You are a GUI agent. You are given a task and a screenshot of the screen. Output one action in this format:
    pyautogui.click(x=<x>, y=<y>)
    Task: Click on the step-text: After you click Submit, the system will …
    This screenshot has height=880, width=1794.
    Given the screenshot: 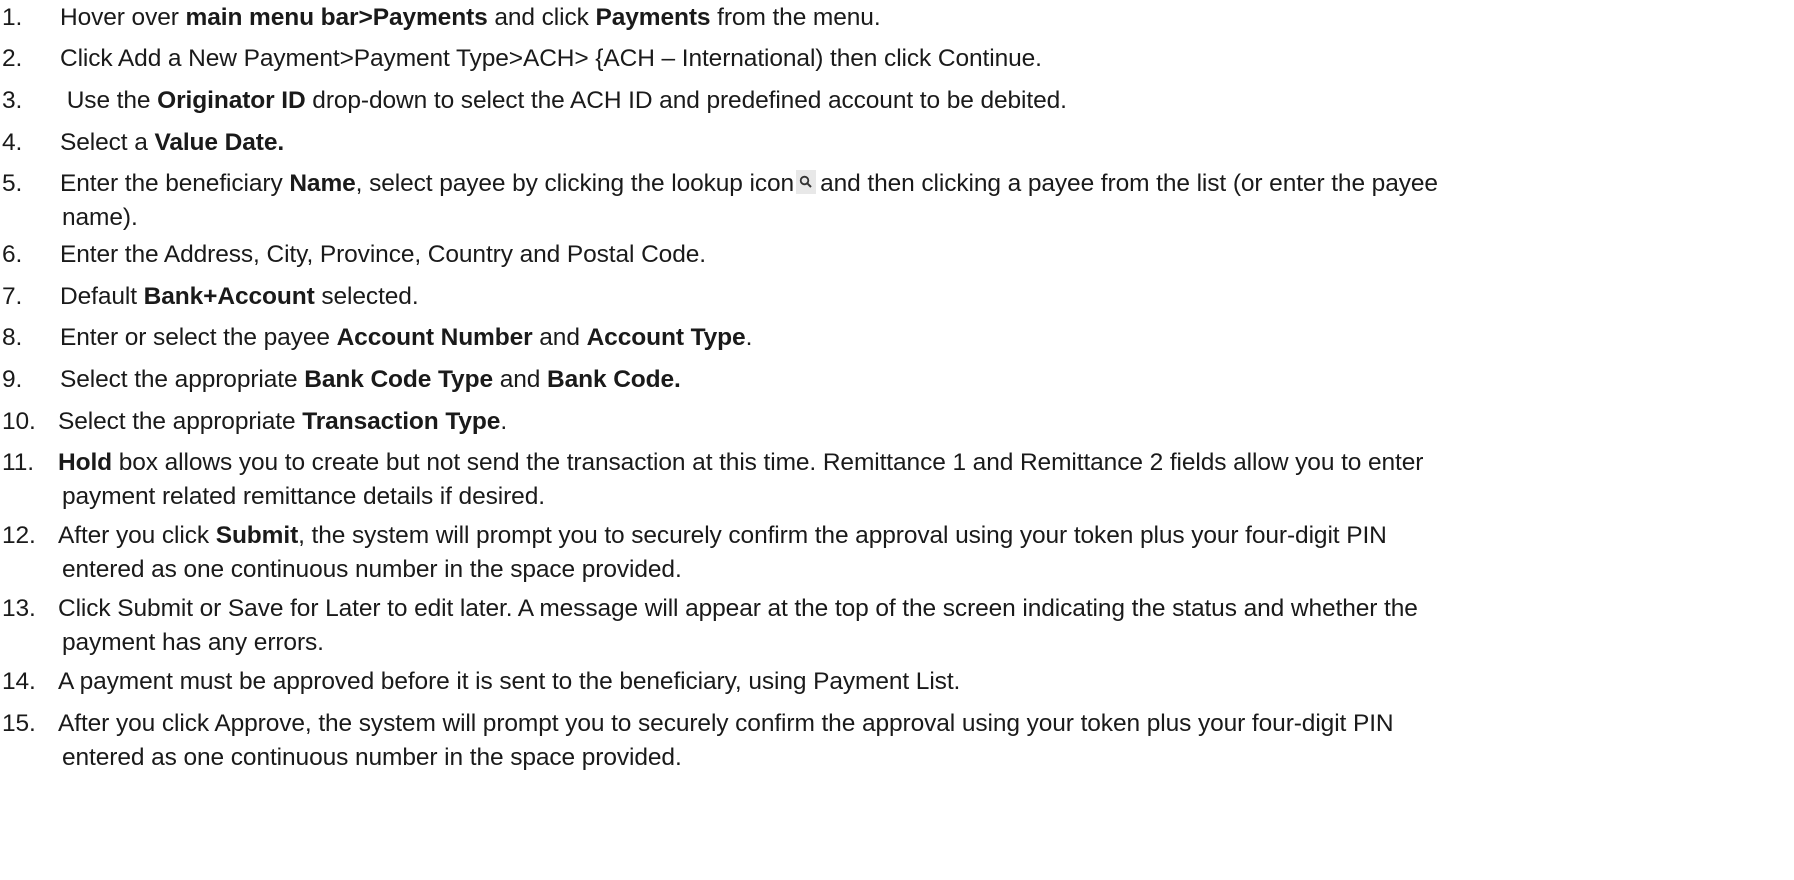 What is the action you would take?
    pyautogui.click(x=722, y=535)
    